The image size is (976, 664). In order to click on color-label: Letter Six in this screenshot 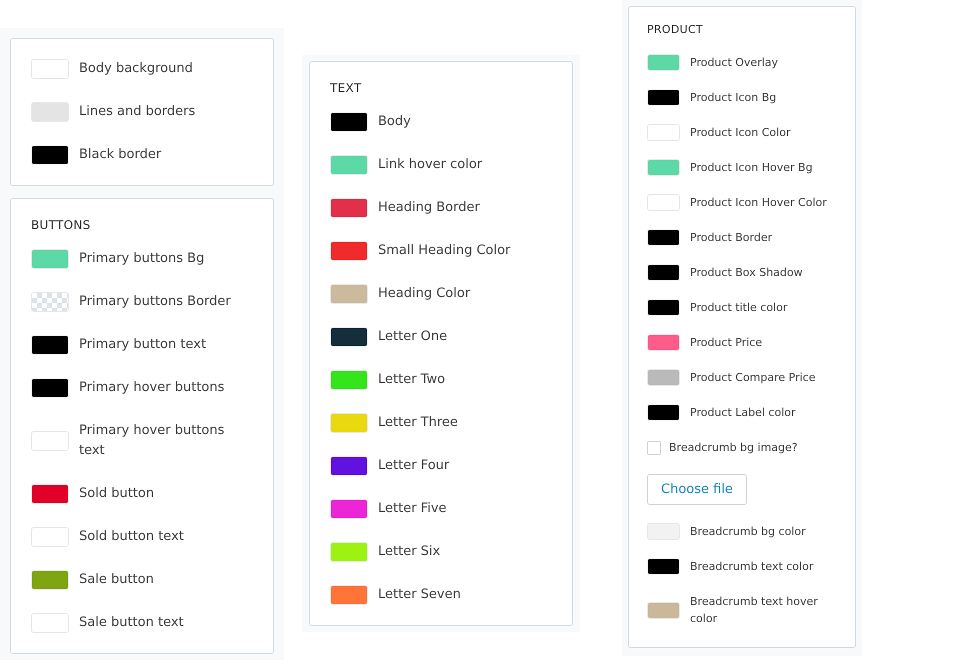, I will do `click(409, 552)`.